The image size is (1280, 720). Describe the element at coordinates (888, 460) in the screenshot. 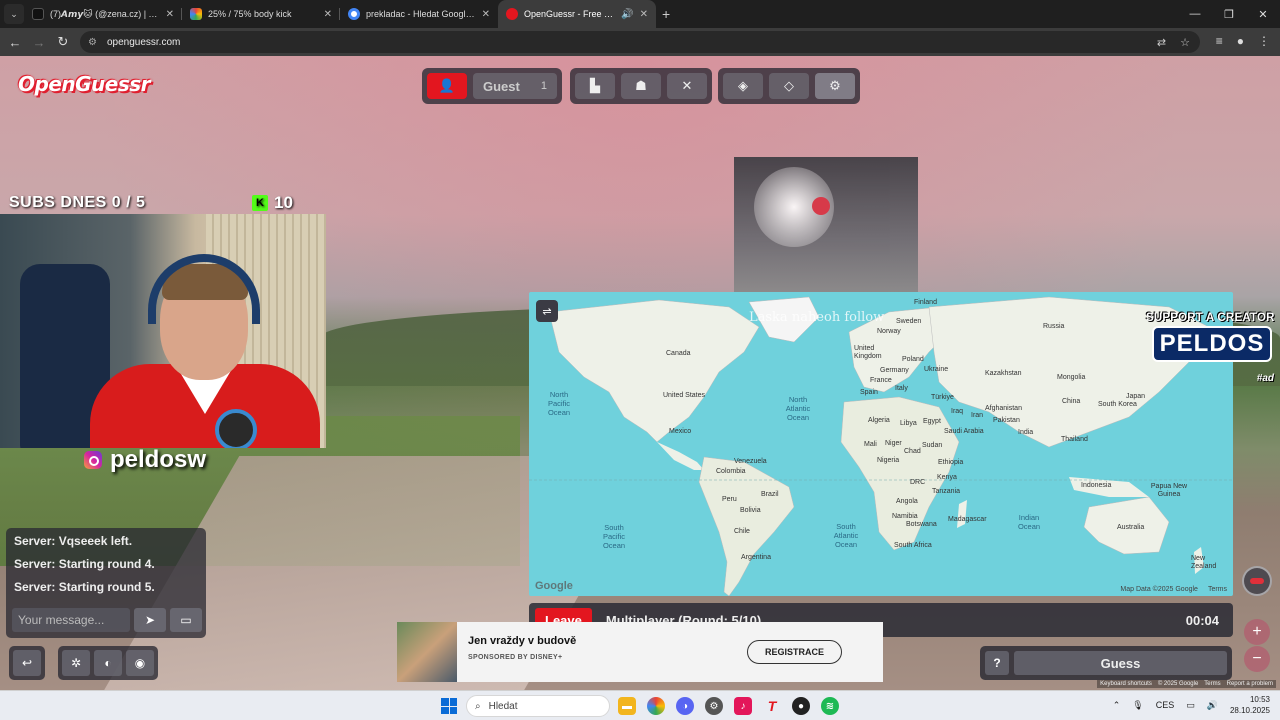

I see `map-label-nigeria: Nigeria` at that location.